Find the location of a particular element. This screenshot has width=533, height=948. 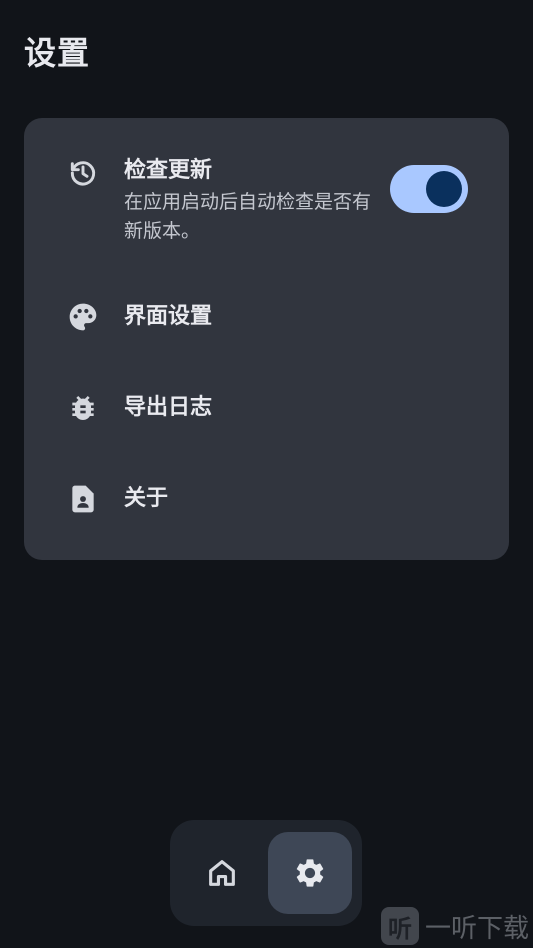

page-title: 设置 is located at coordinates (57, 53).